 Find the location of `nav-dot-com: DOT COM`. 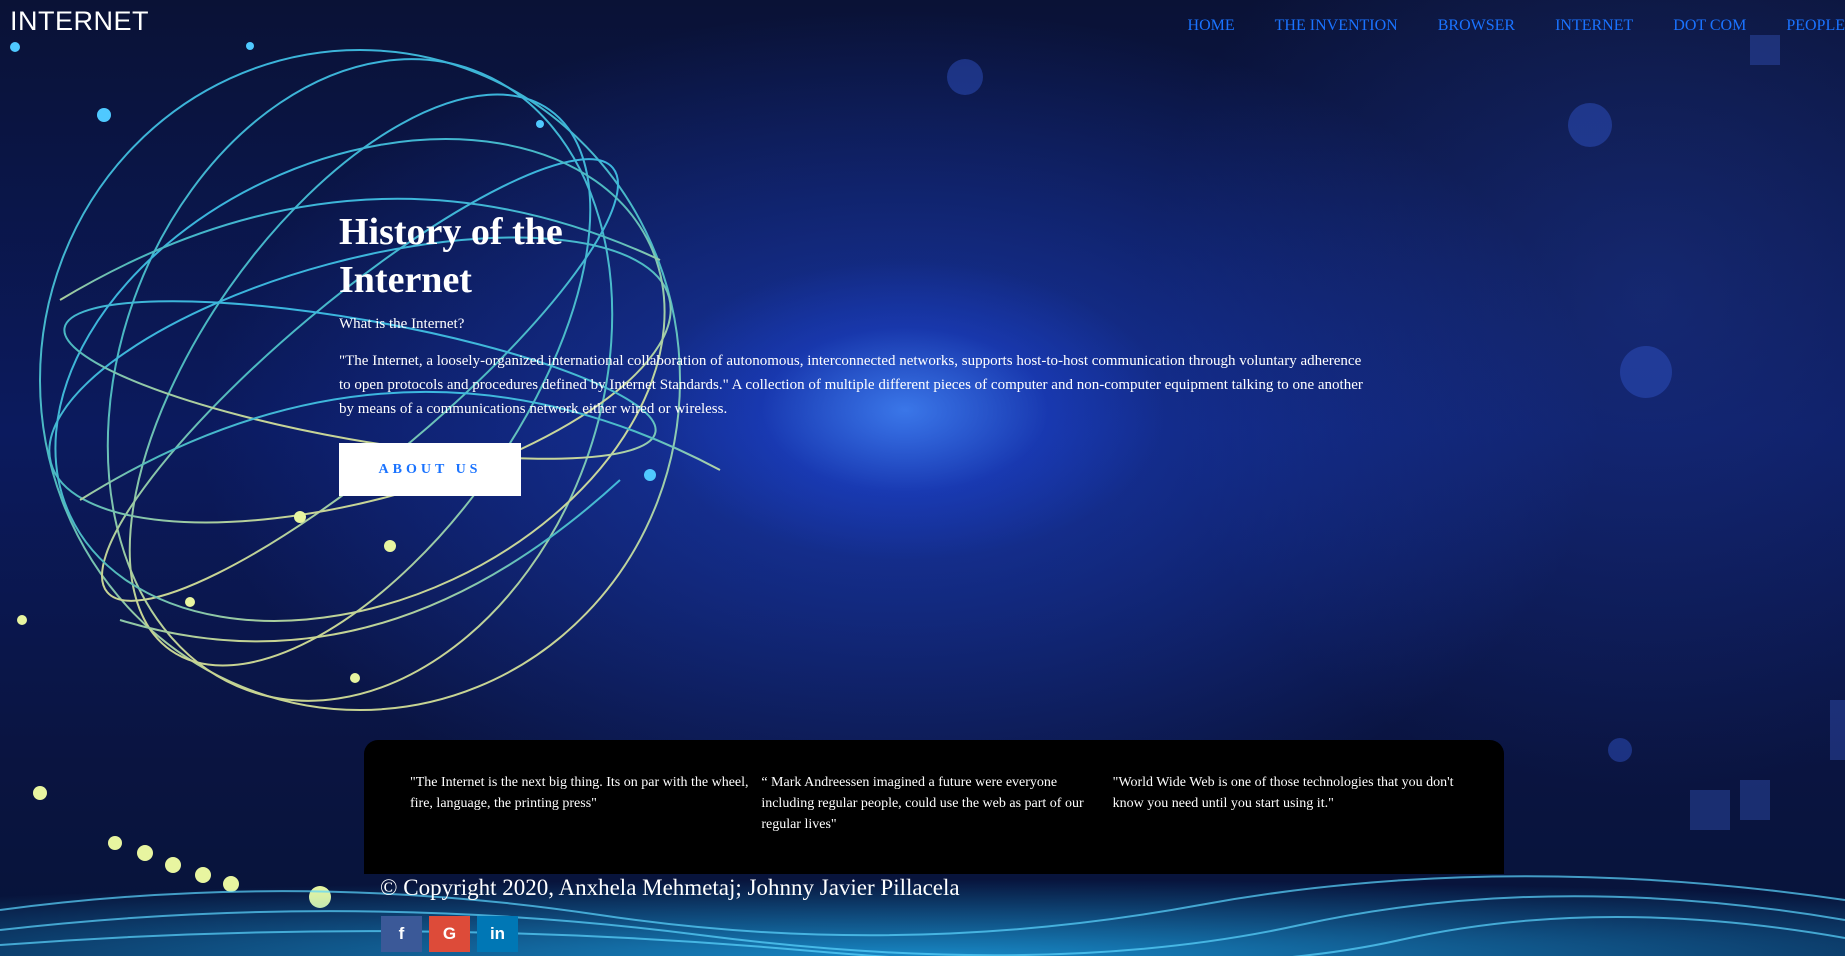

nav-dot-com: DOT COM is located at coordinates (1709, 26).